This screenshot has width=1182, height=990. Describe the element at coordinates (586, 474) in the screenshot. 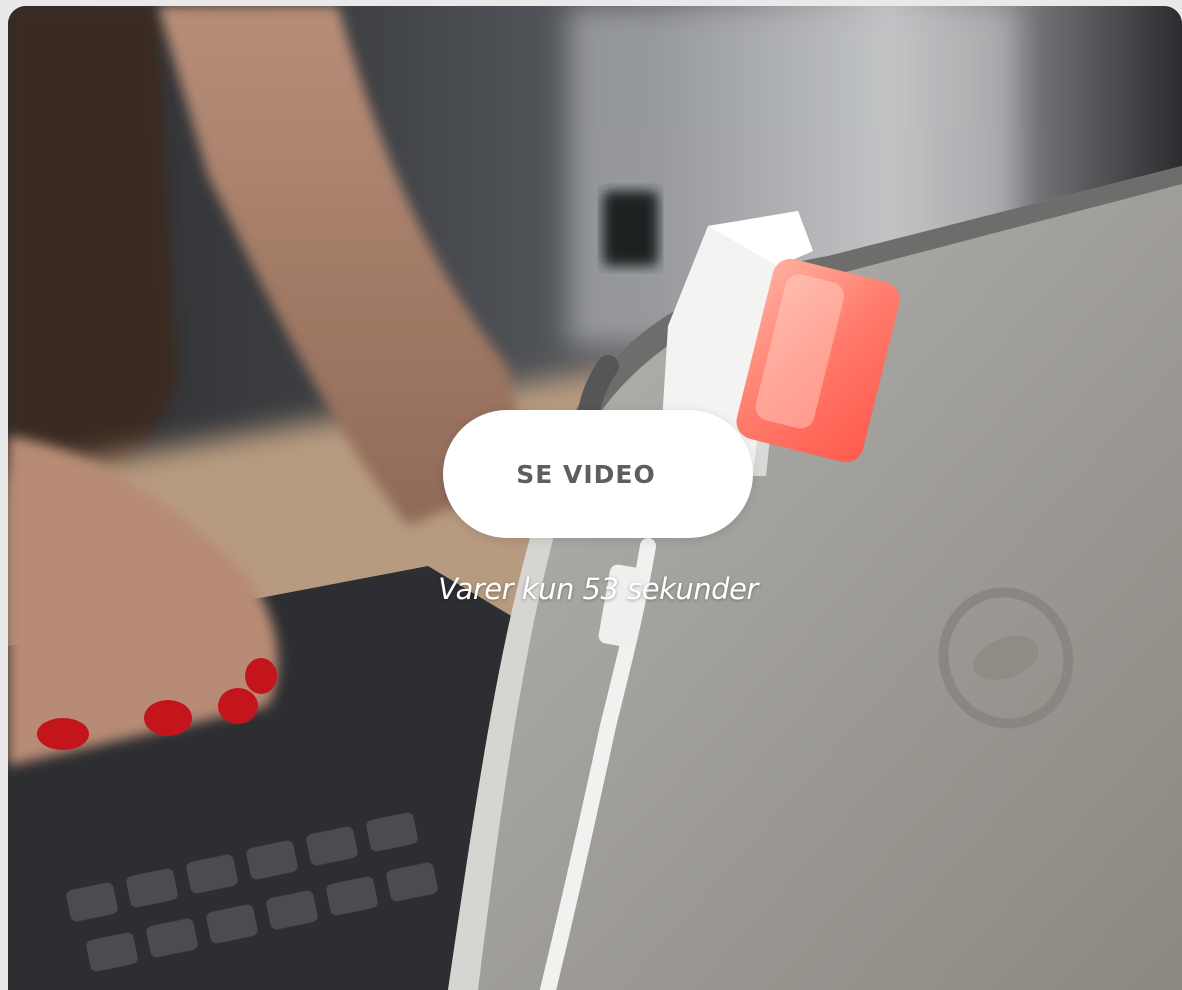

I see `see-video-button-label: SE VIDEO` at that location.